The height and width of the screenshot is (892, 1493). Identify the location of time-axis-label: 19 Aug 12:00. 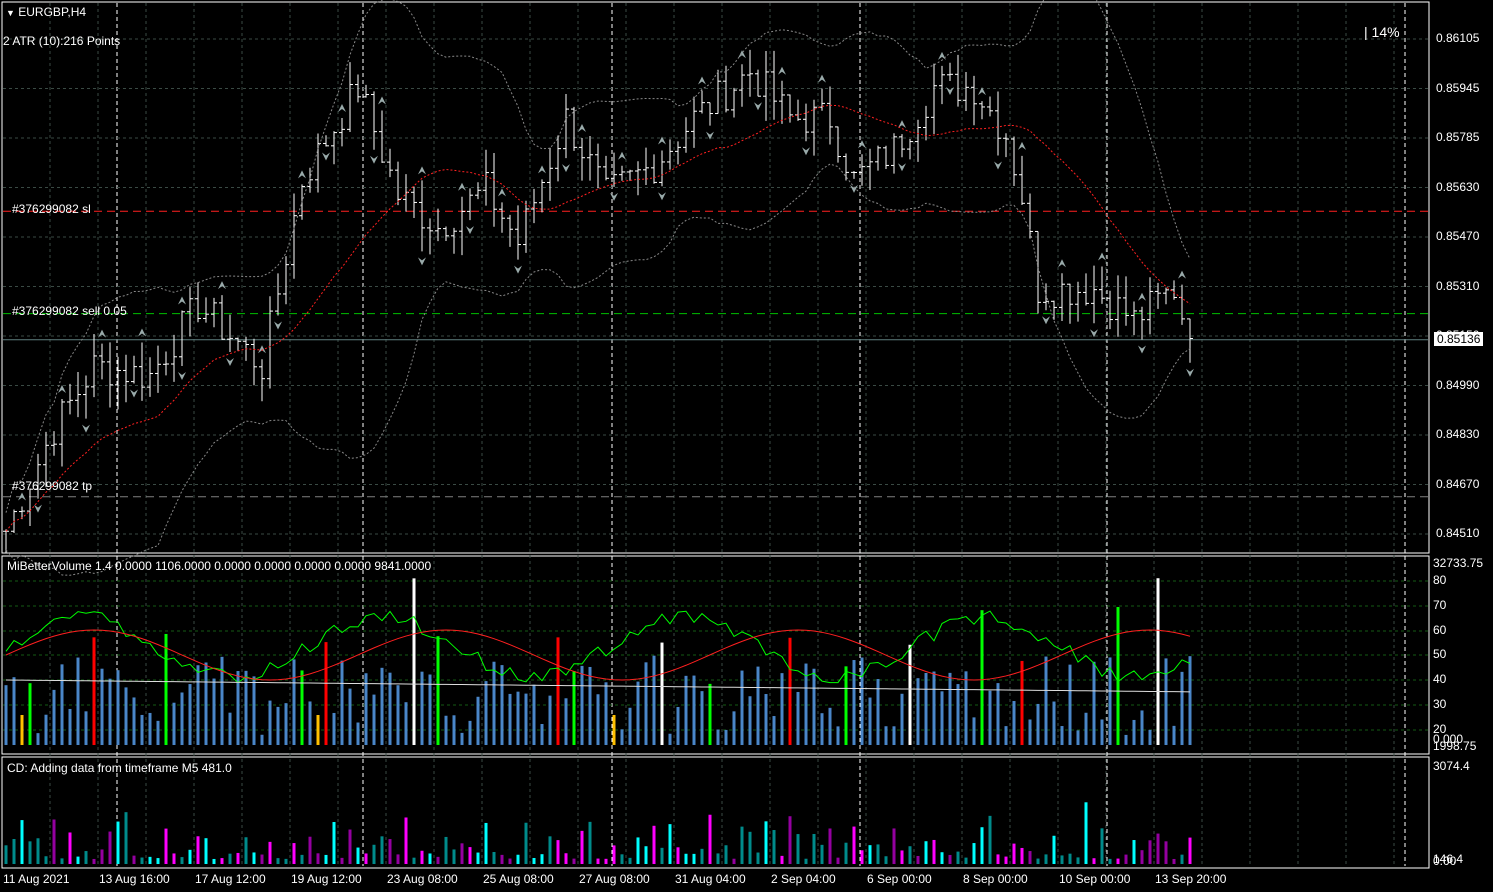
(326, 879).